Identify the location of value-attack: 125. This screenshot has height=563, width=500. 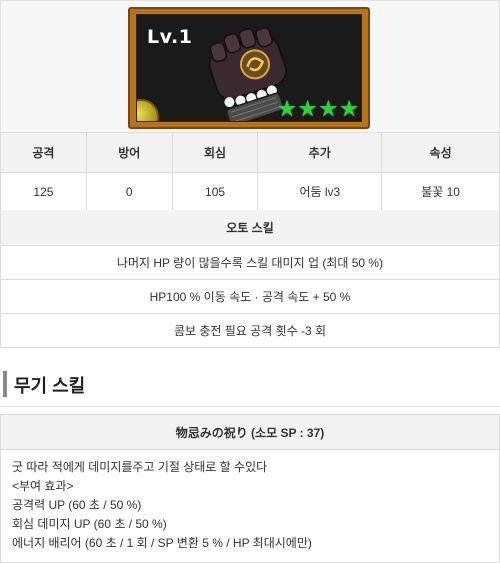
(43, 191).